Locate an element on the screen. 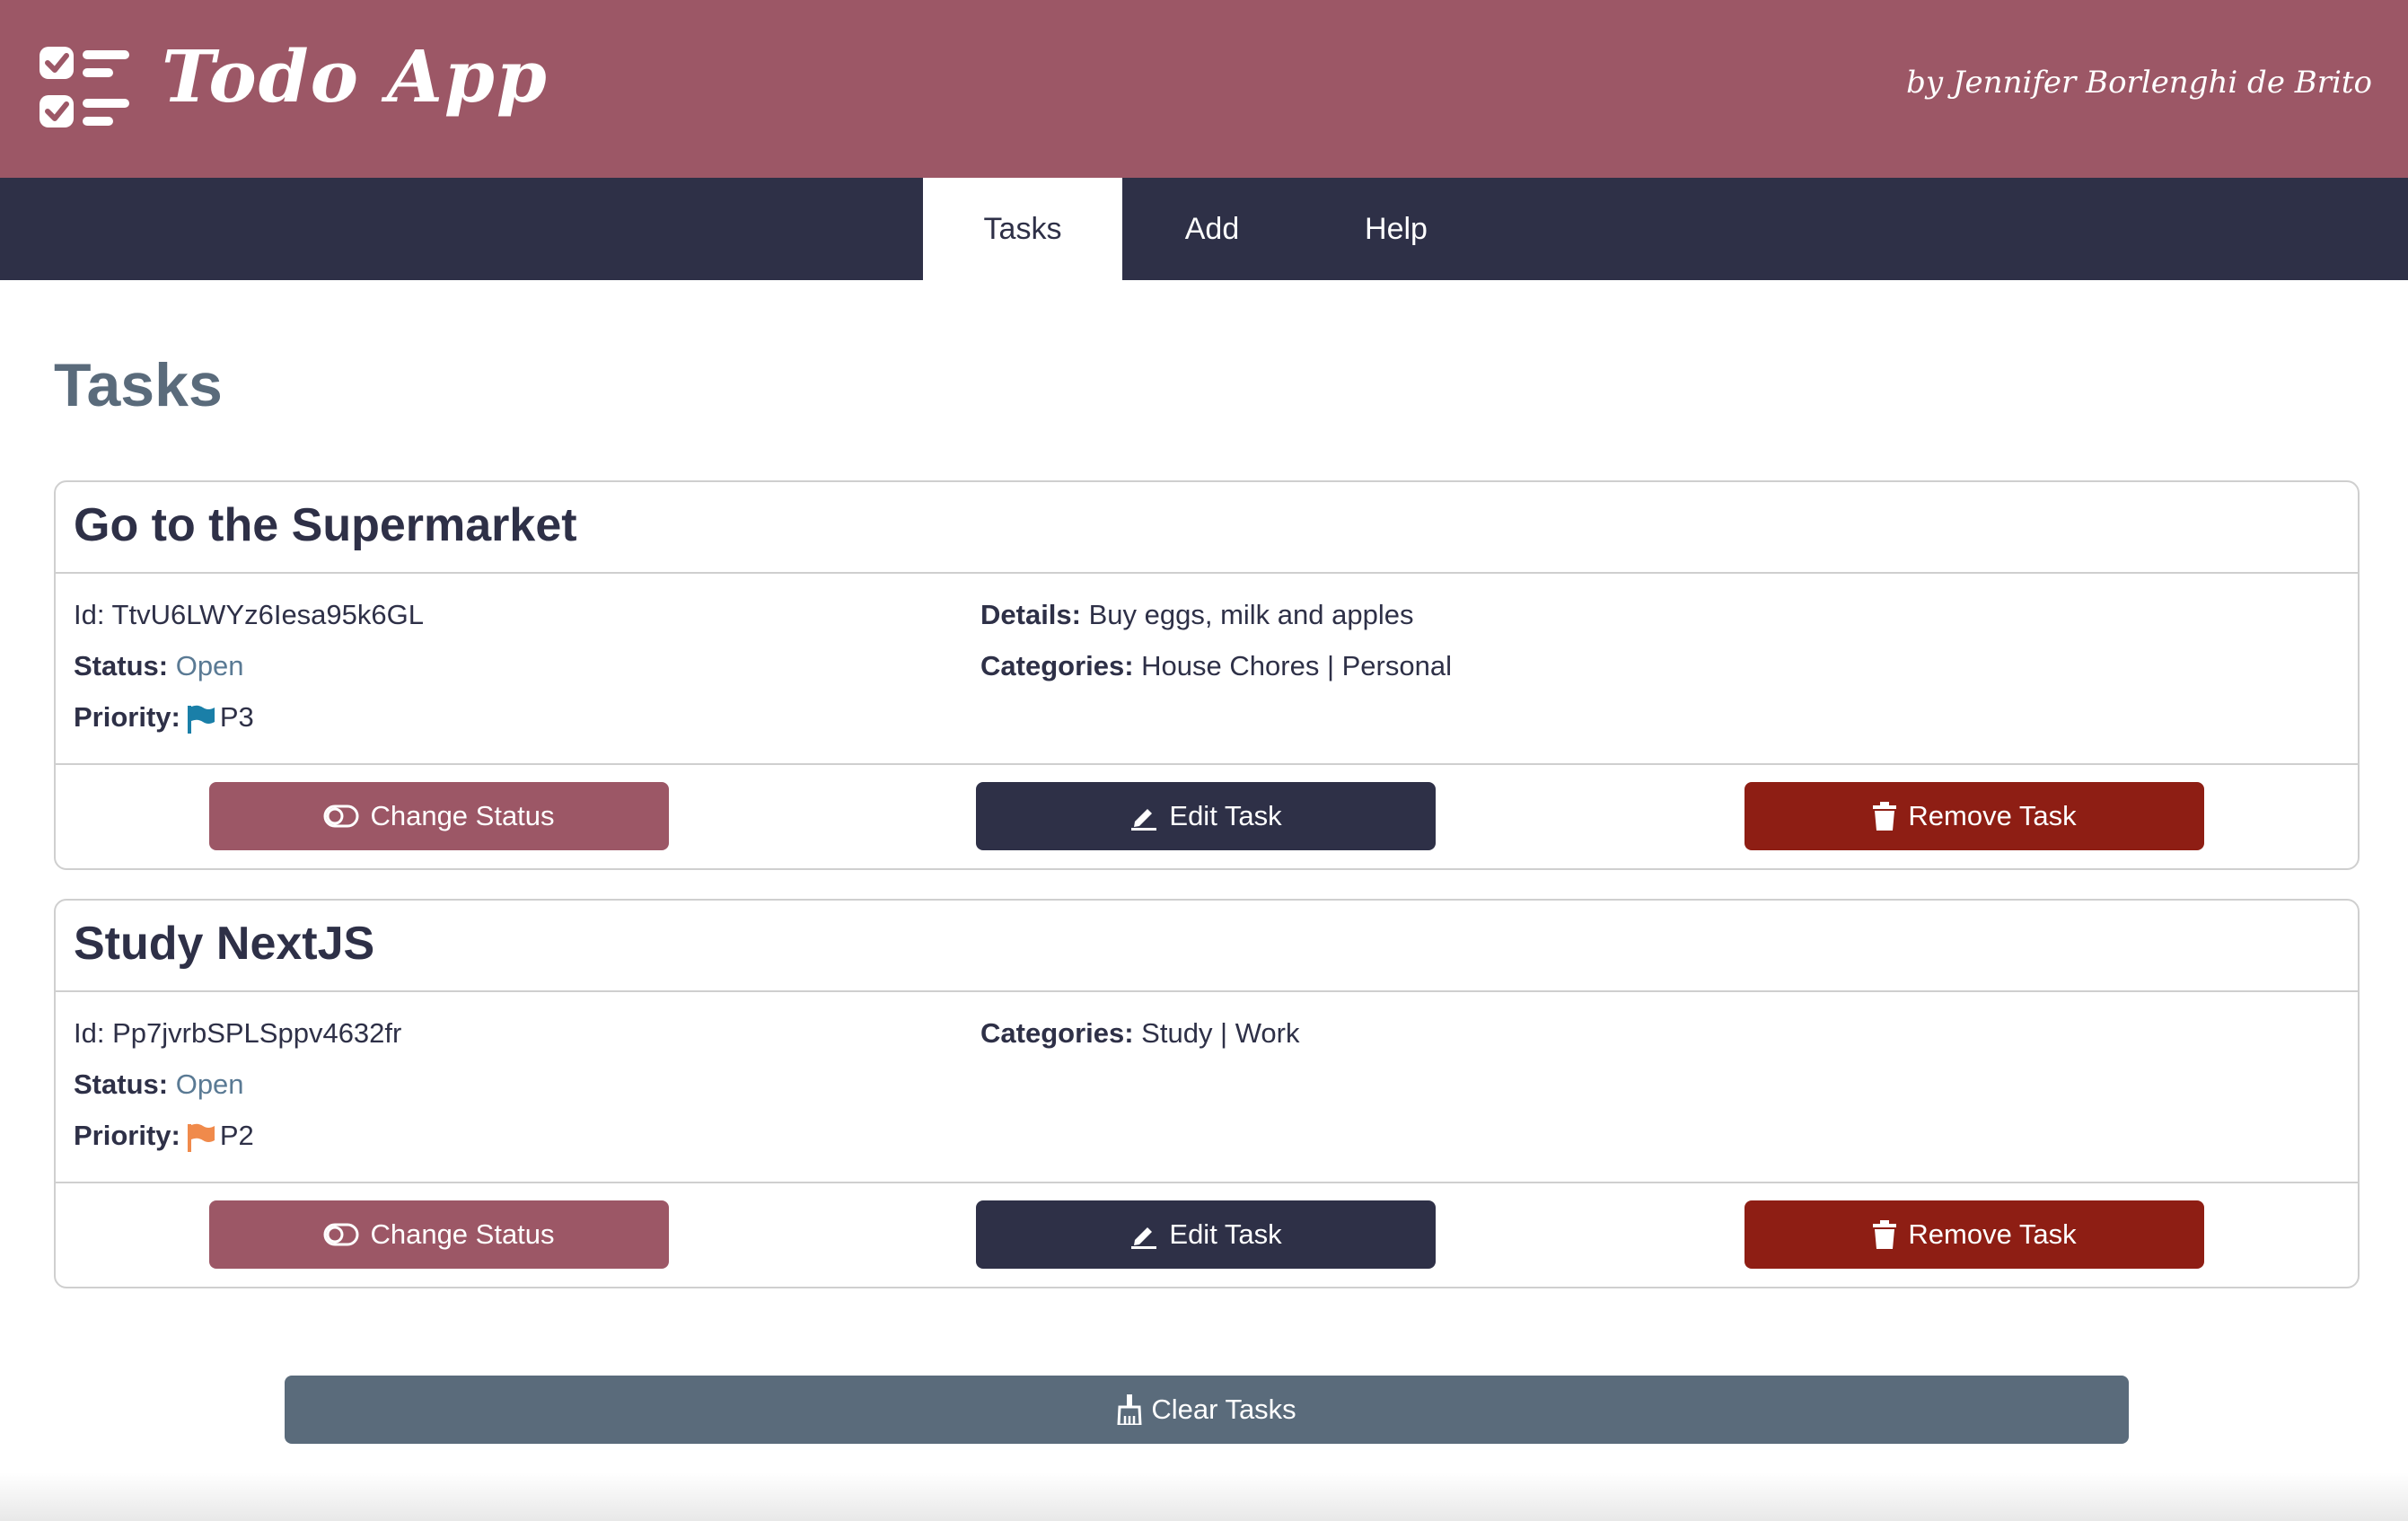  priority-value: P2 is located at coordinates (237, 1135).